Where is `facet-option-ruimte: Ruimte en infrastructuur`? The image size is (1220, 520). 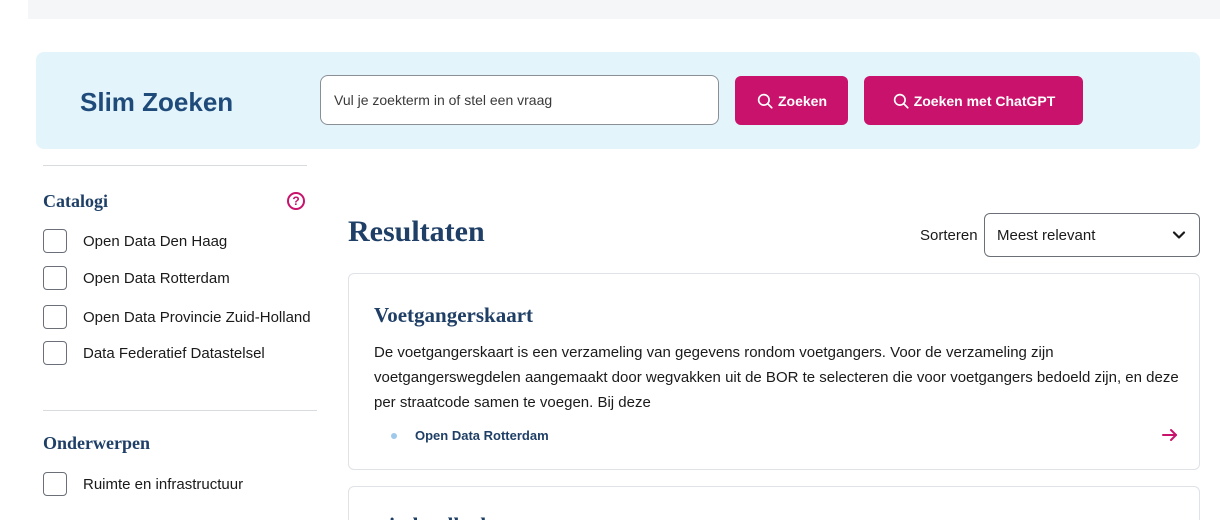
facet-option-ruimte: Ruimte en infrastructuur is located at coordinates (143, 484).